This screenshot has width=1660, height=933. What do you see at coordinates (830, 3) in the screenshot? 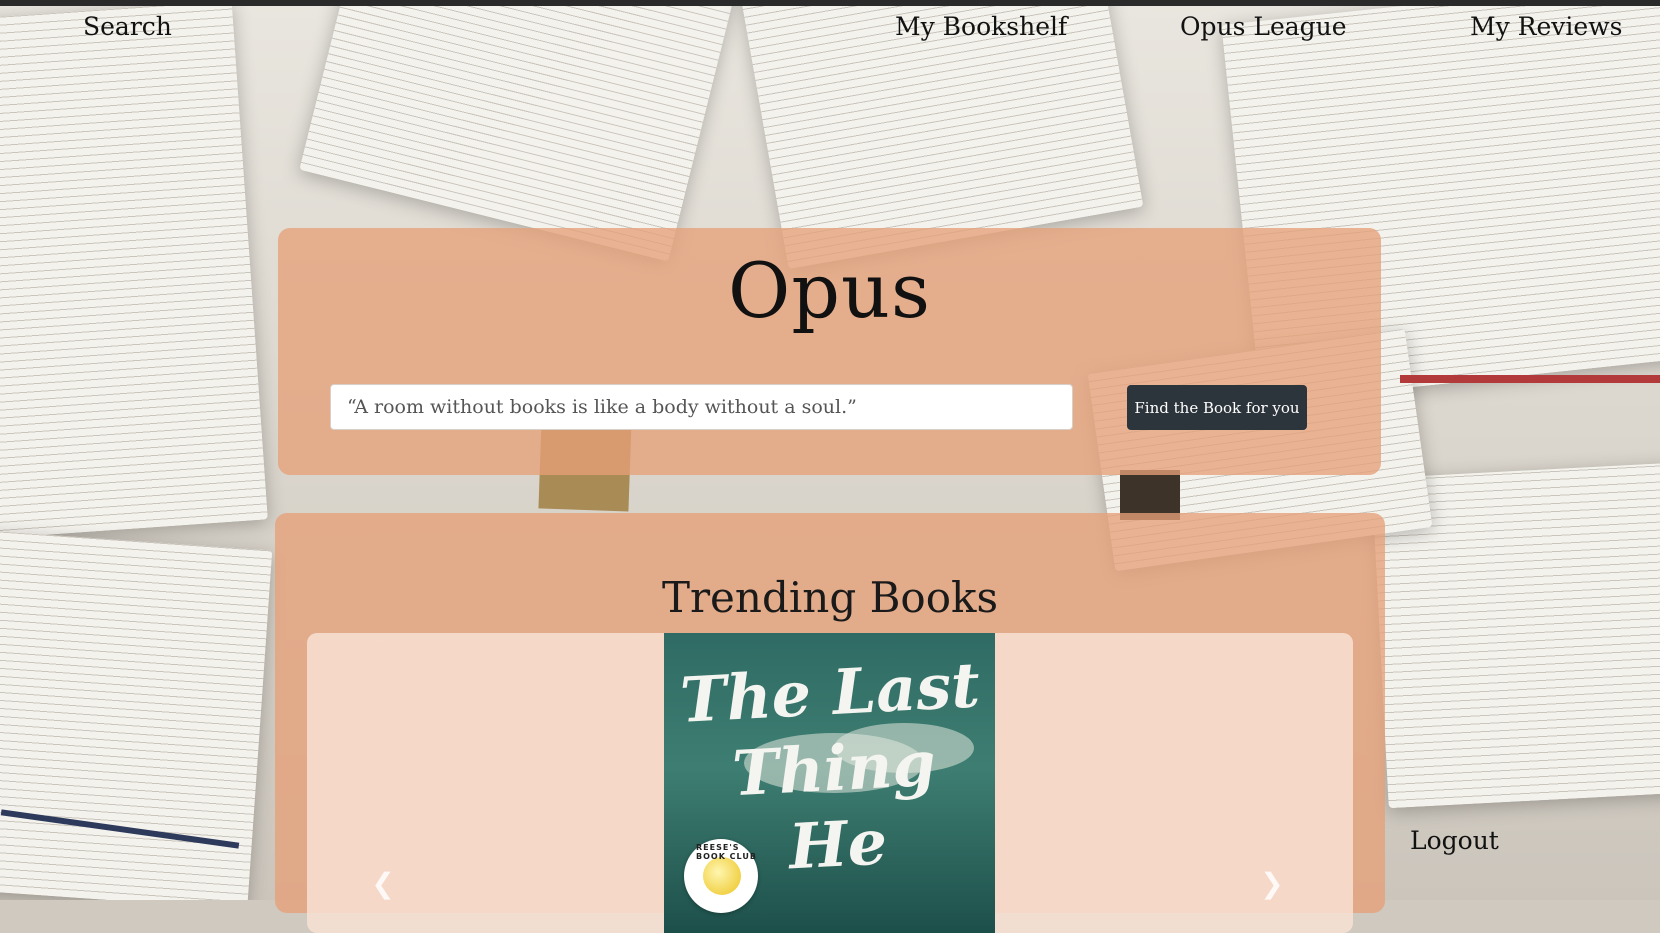
I see `top-border` at bounding box center [830, 3].